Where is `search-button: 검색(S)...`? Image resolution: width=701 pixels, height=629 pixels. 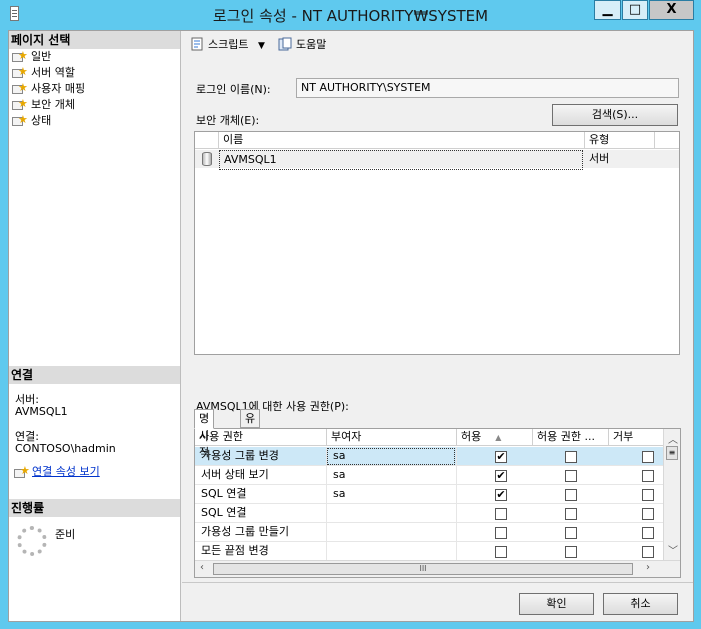 search-button: 검색(S)... is located at coordinates (615, 115).